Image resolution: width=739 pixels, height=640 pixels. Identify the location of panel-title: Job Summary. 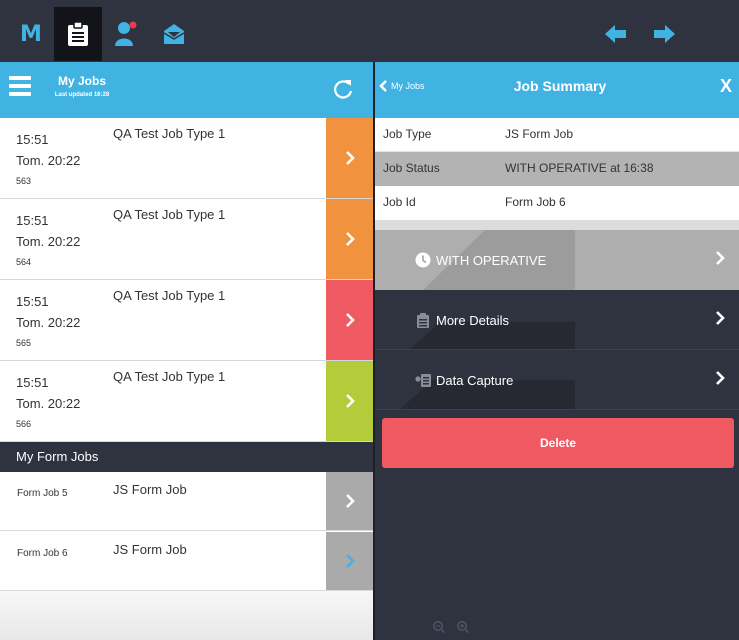
(560, 86).